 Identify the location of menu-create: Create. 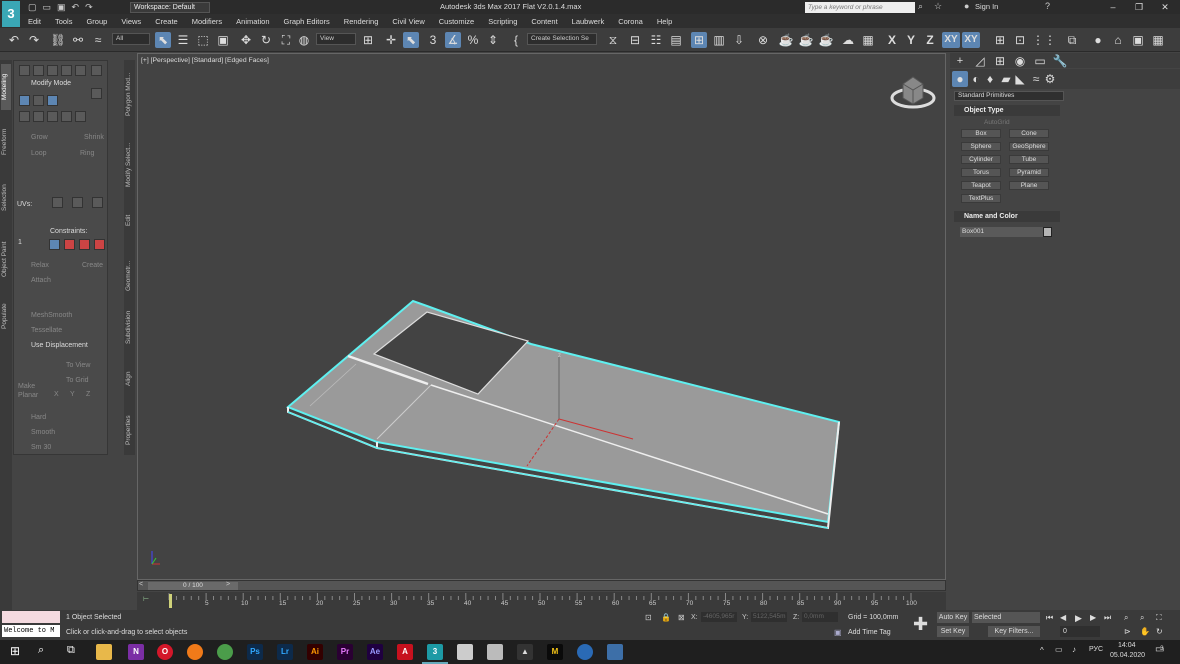
(166, 21).